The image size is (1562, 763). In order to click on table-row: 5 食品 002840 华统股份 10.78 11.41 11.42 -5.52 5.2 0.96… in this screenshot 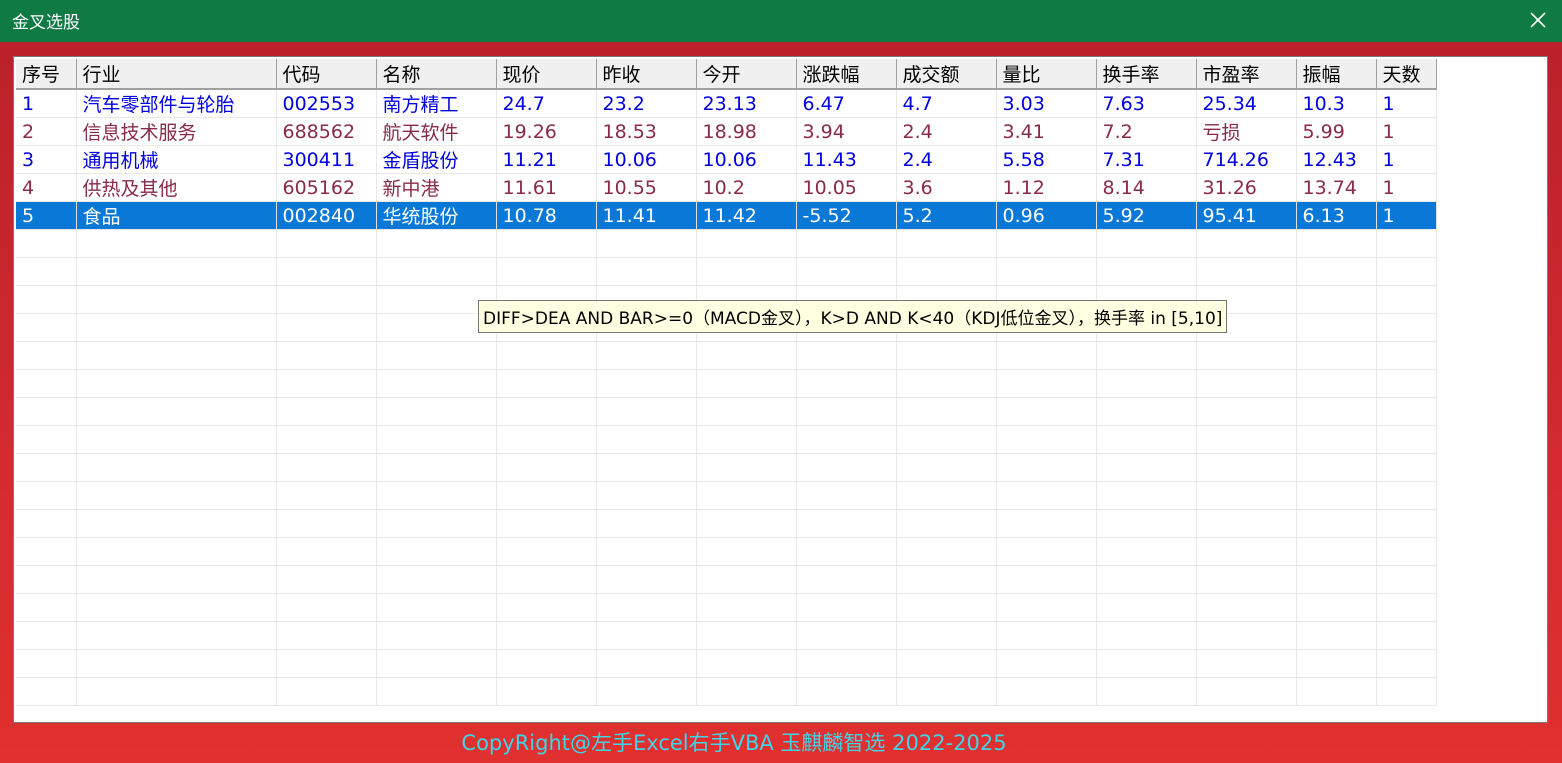, I will do `click(726, 215)`.